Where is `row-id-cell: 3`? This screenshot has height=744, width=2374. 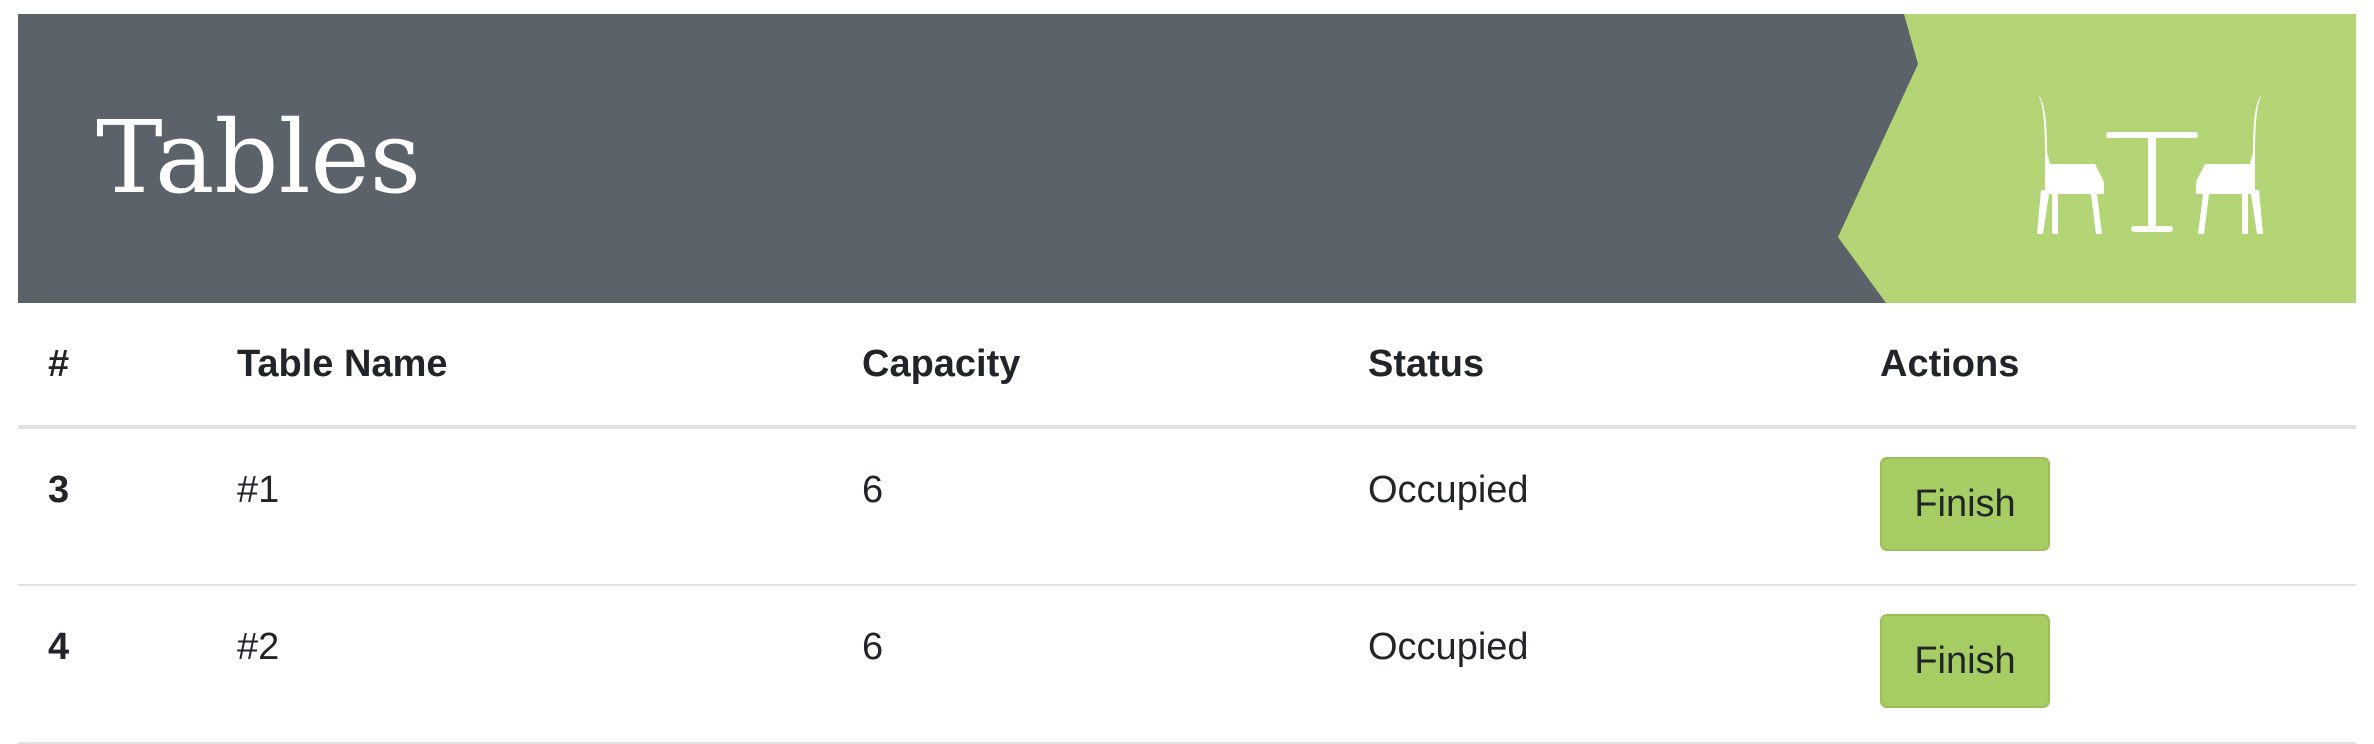
row-id-cell: 3 is located at coordinates (127, 506).